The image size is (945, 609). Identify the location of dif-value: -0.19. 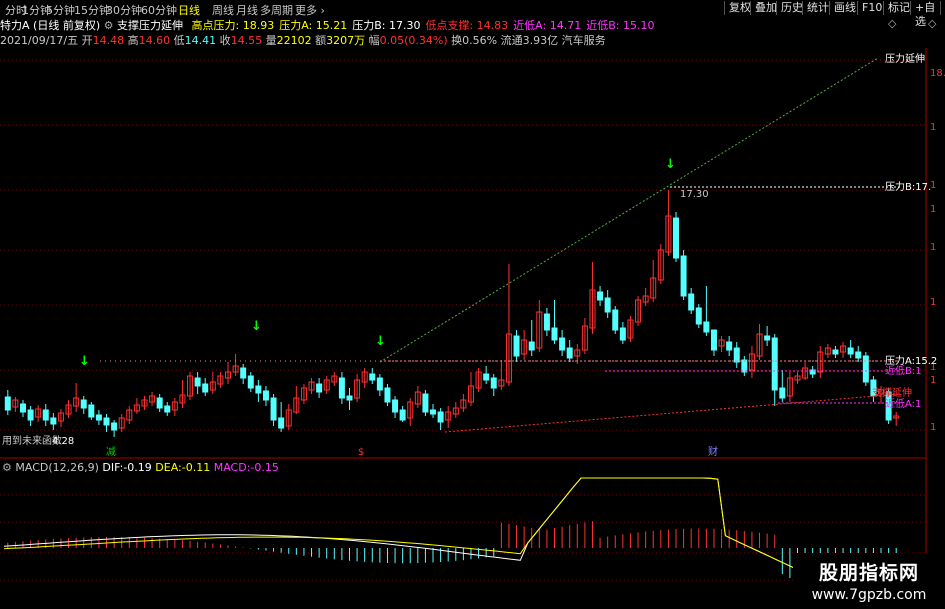
(137, 467).